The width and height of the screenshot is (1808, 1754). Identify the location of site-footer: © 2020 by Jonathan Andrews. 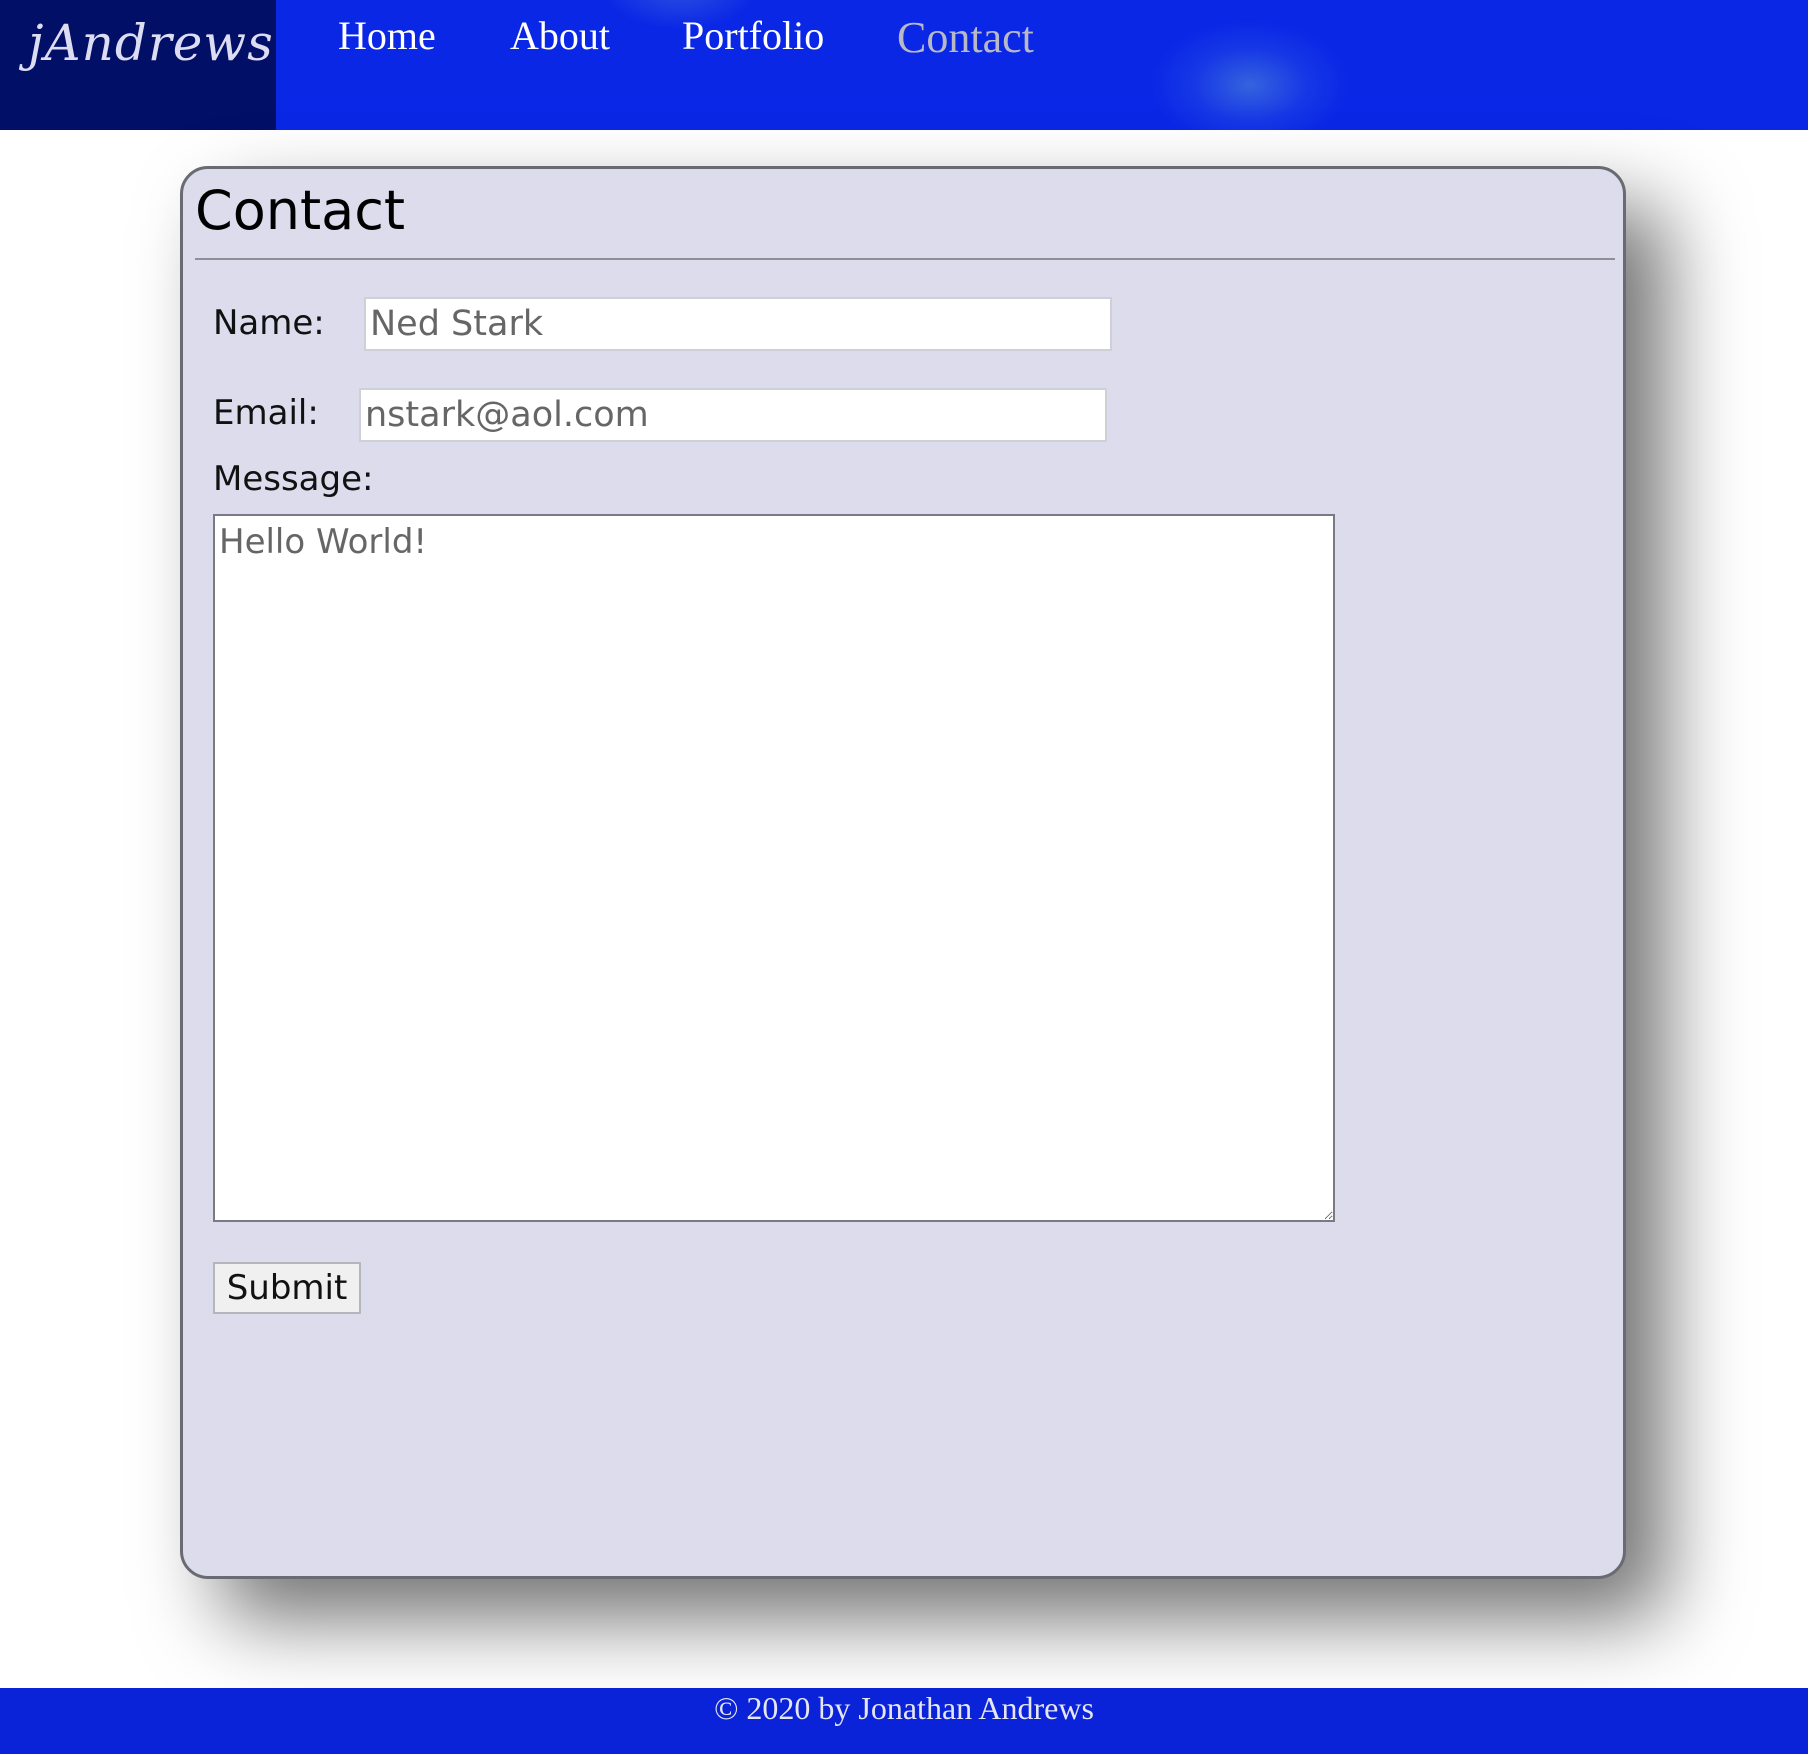
(904, 1721).